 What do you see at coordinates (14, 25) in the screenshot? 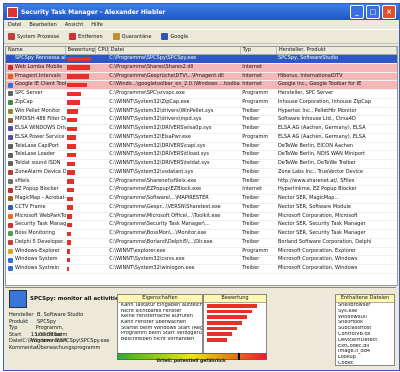
I see `menu-datei: Datei` at bounding box center [14, 25].